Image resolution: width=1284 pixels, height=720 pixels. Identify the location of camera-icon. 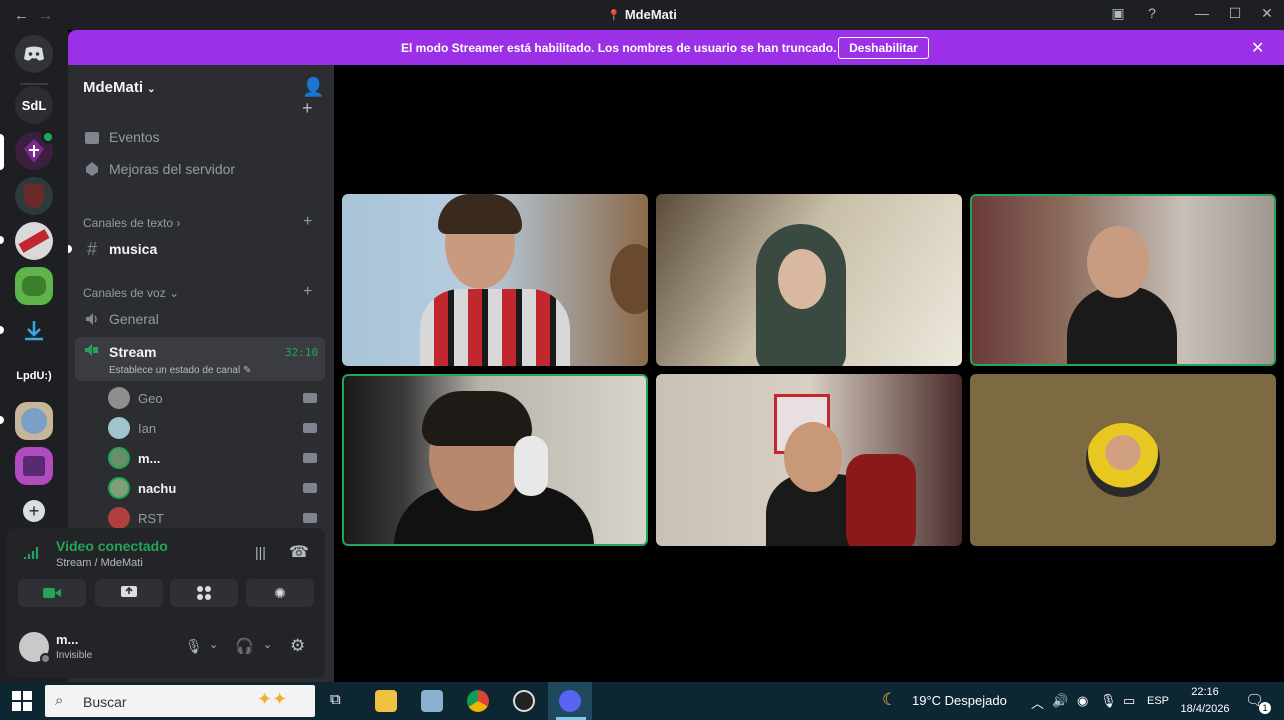
(310, 488).